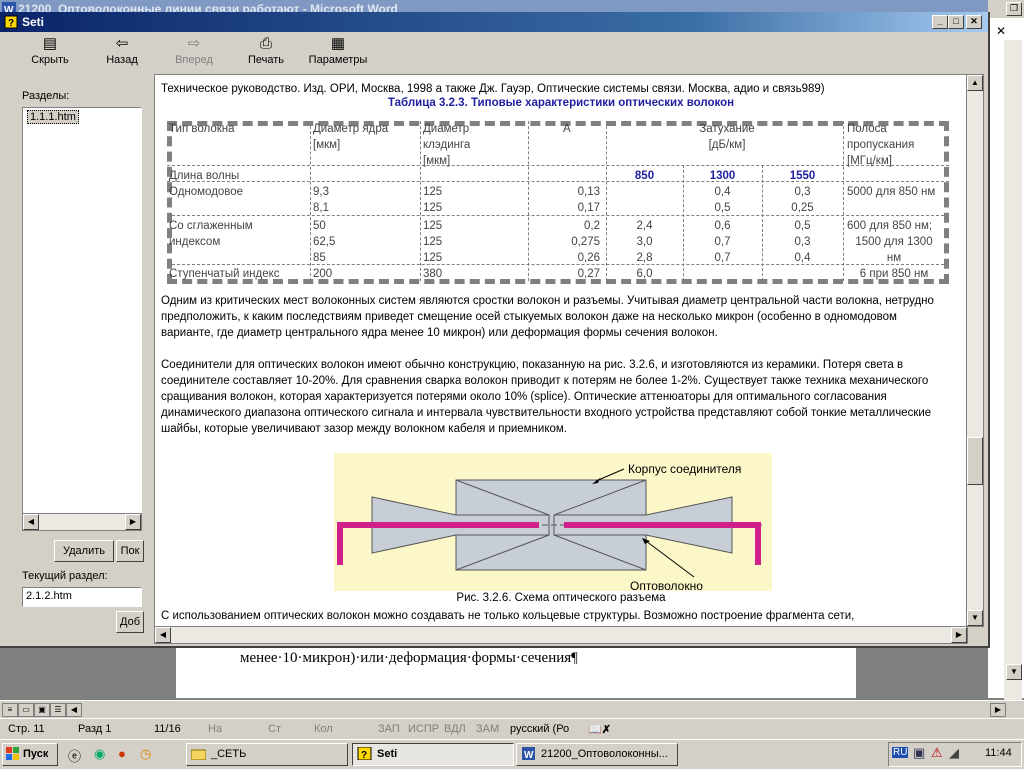  Describe the element at coordinates (802, 258) in the screenshot. I see `table-cell: 0,4` at that location.